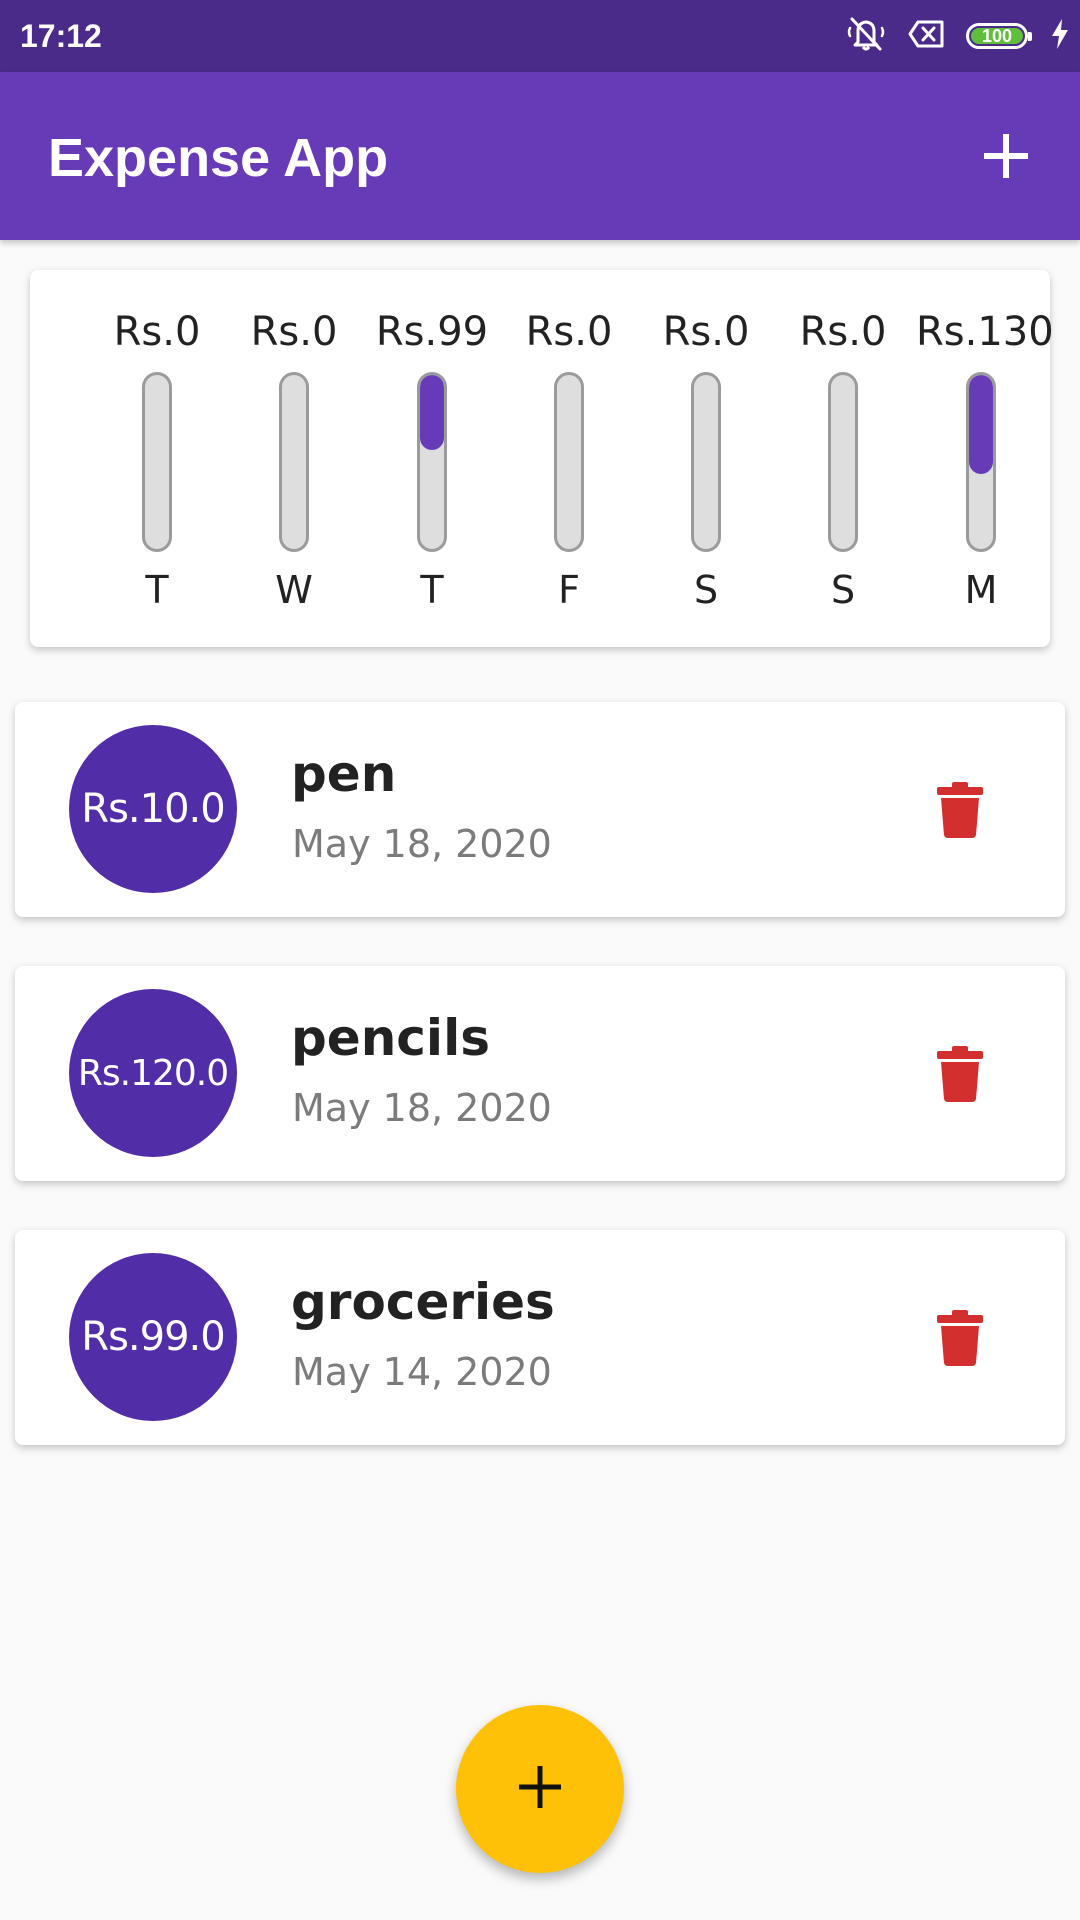 This screenshot has width=1080, height=1920. I want to click on transaction-amount-avatar: Rs.99.0, so click(153, 1337).